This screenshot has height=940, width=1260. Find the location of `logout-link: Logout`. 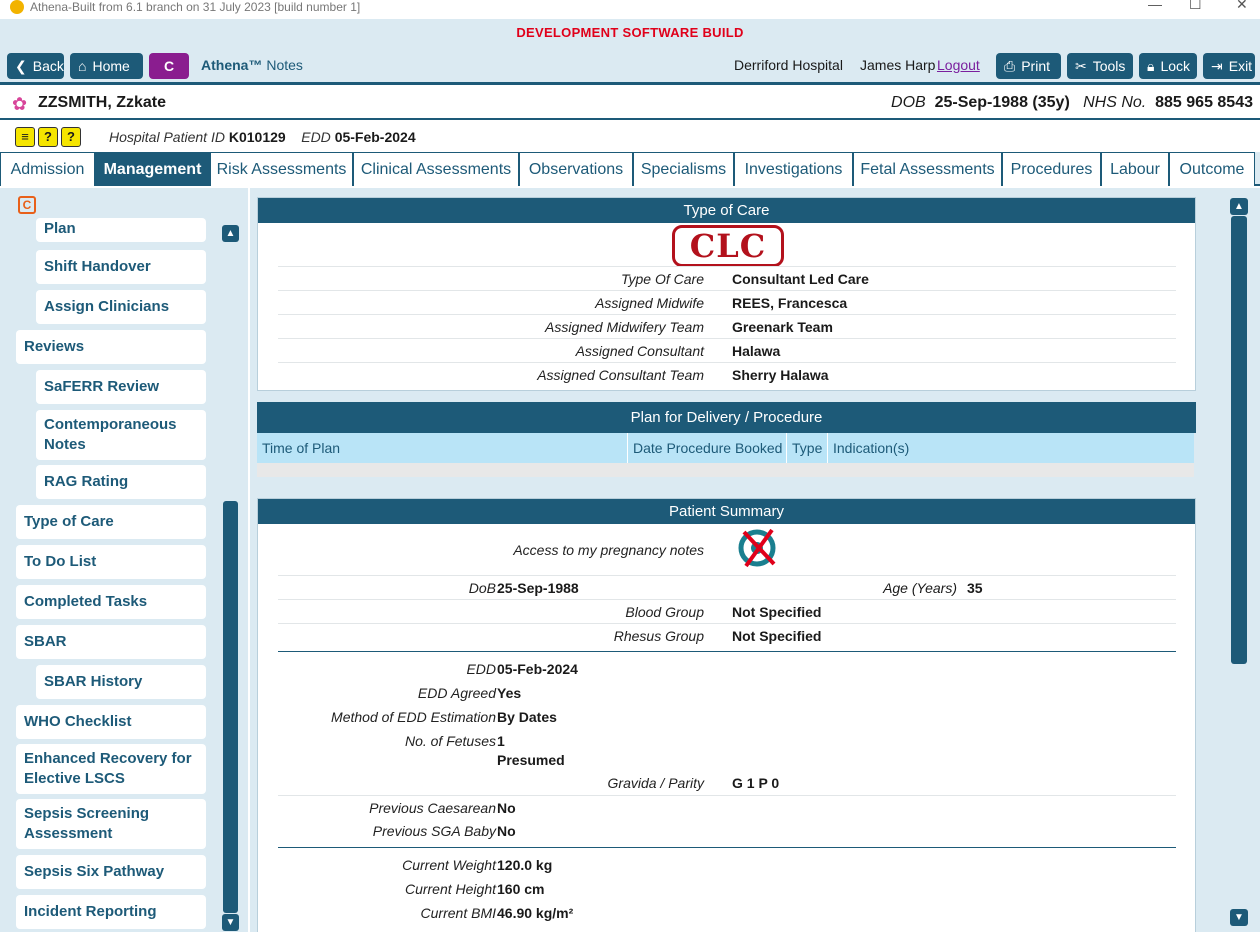

logout-link: Logout is located at coordinates (958, 65).